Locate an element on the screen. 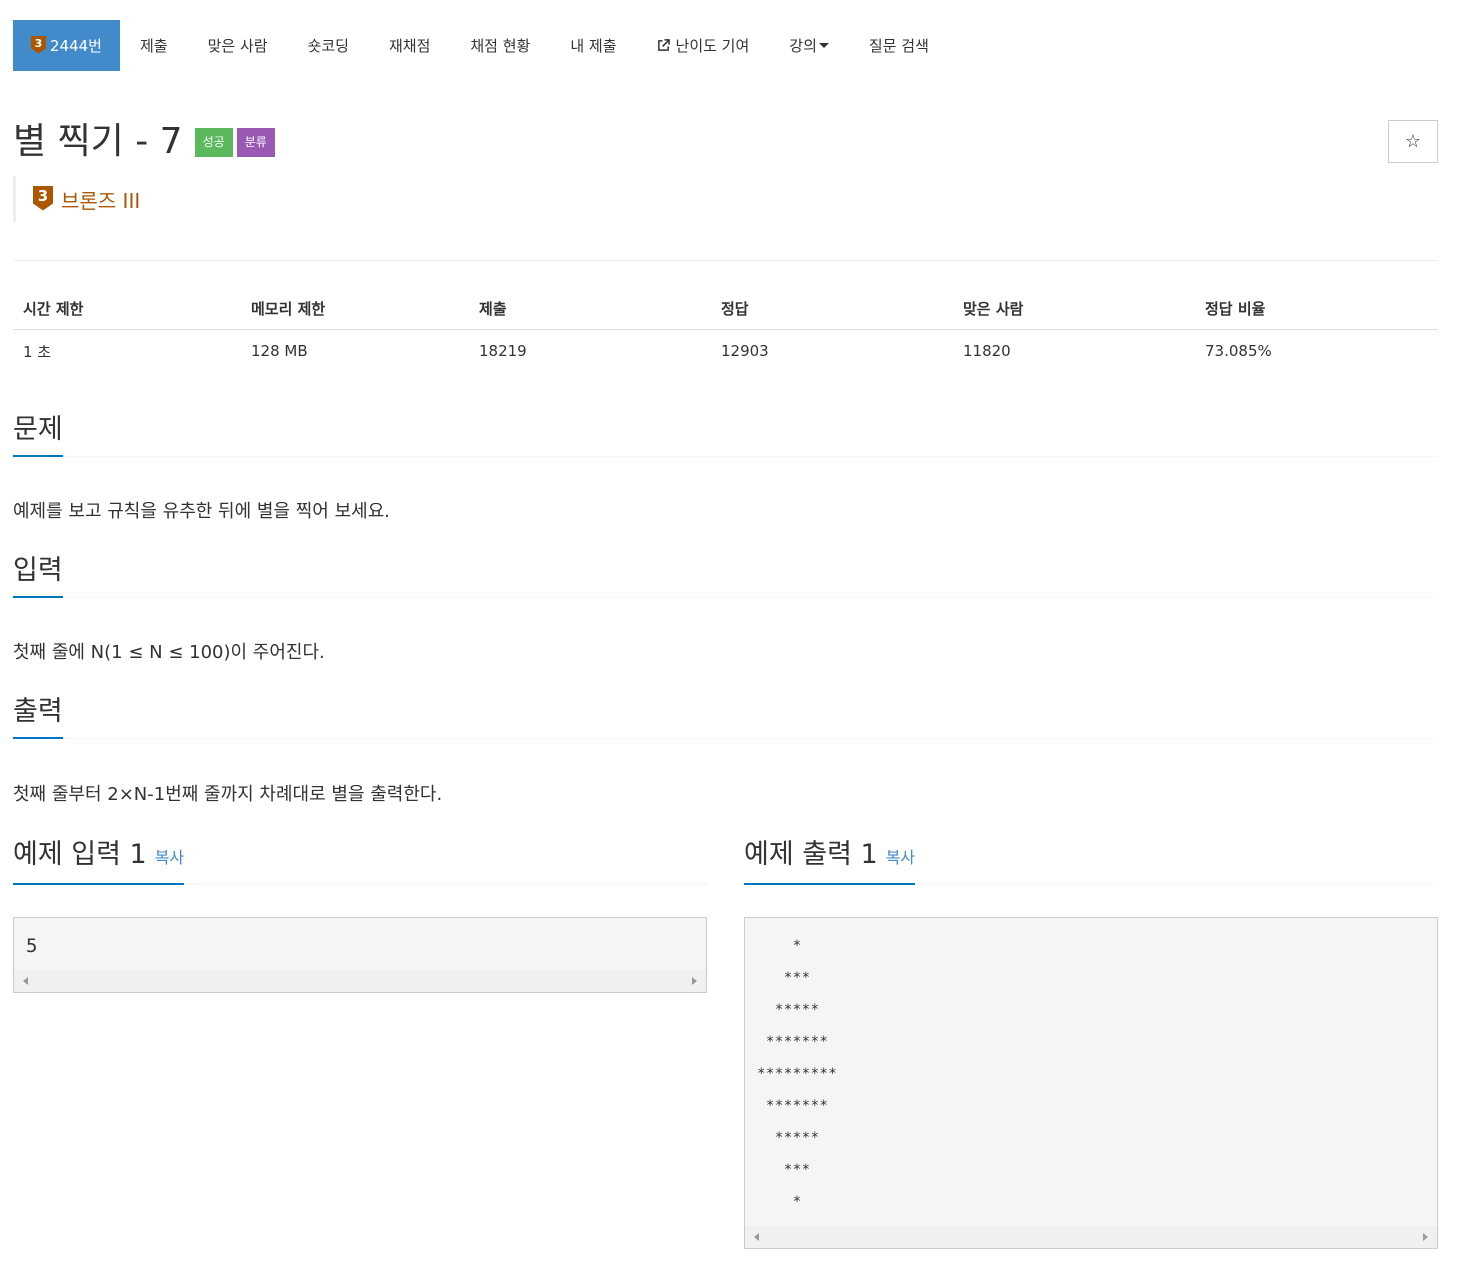  tab-rejudge: 재채점 is located at coordinates (409, 45).